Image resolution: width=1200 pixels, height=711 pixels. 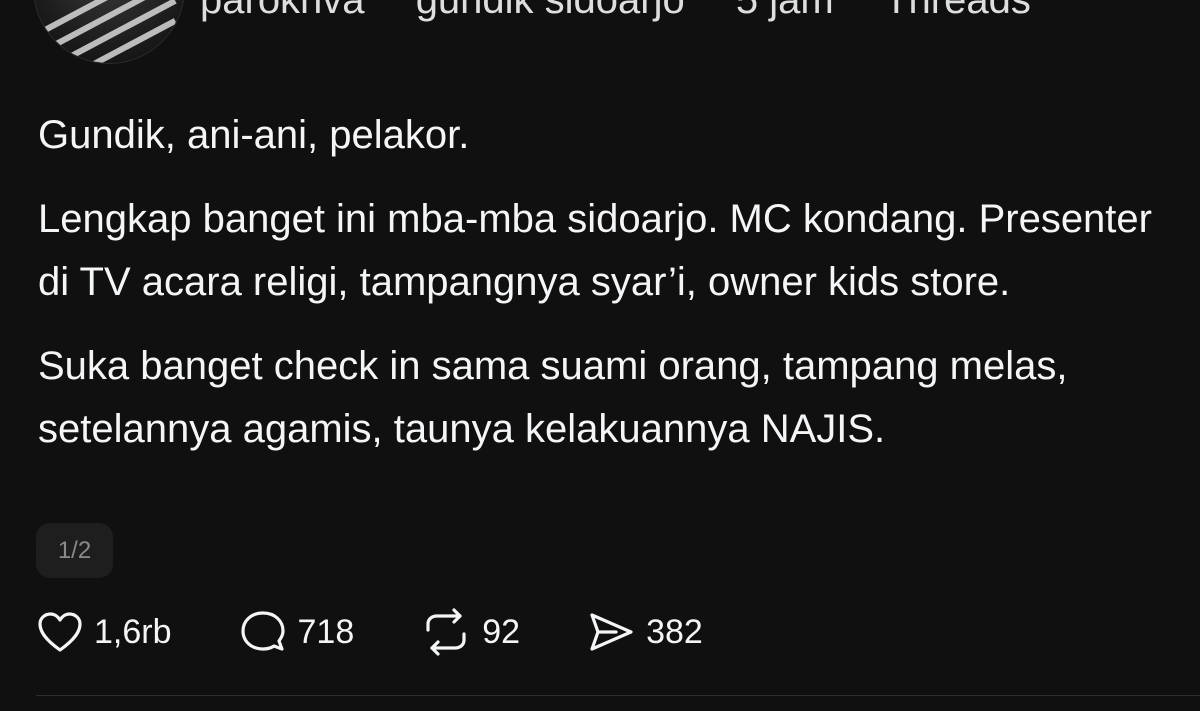 I want to click on location-tag: gundik sidoarjo, so click(x=550, y=11).